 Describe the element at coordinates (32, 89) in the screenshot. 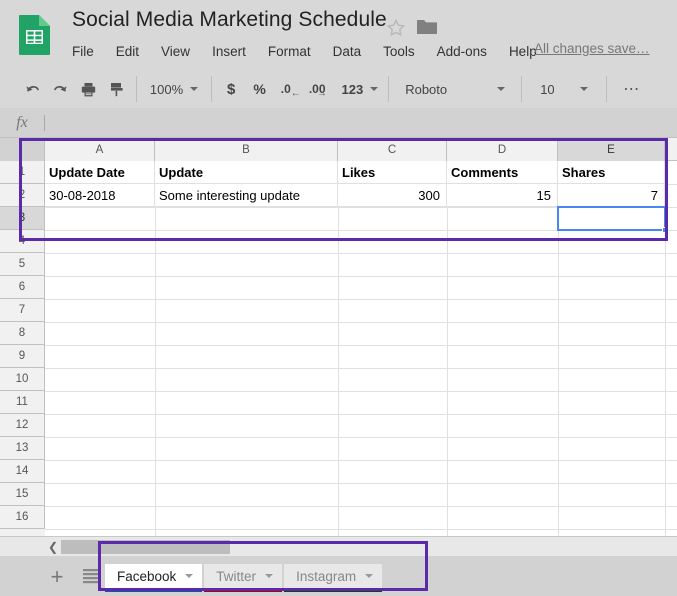

I see `undo-button` at that location.